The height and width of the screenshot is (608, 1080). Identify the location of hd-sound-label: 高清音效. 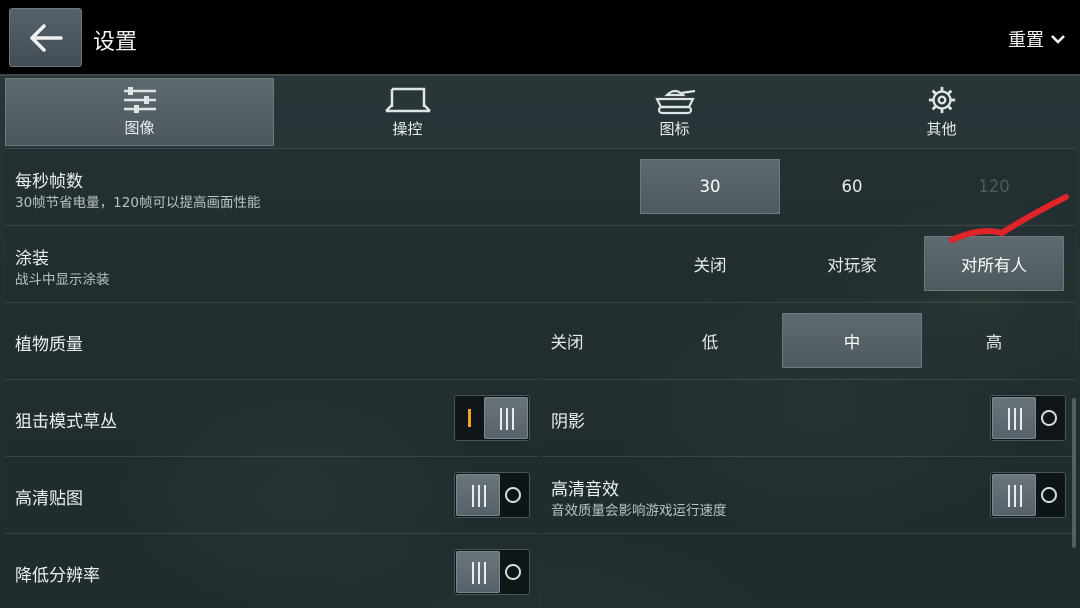
(585, 490).